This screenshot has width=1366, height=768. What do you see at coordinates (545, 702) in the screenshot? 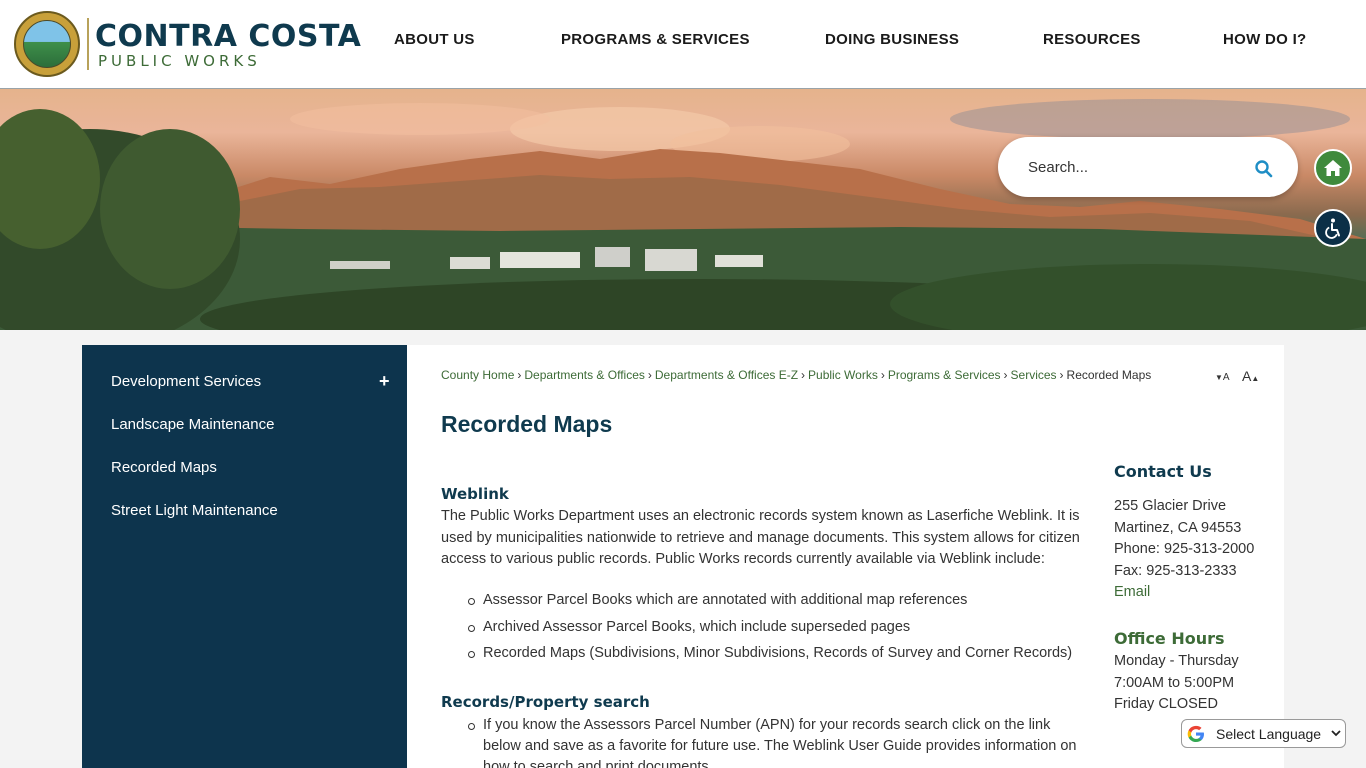
I see `records-search-heading: Records/Property search` at bounding box center [545, 702].